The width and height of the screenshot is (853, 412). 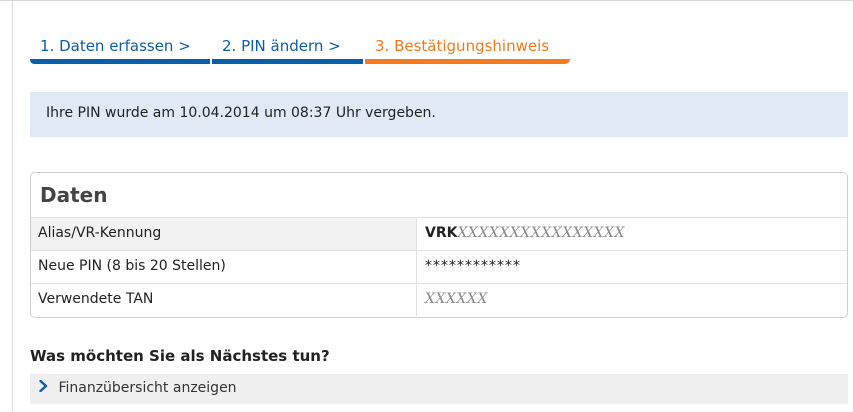 What do you see at coordinates (281, 46) in the screenshot?
I see `step-label: 2. PIN ändern >` at bounding box center [281, 46].